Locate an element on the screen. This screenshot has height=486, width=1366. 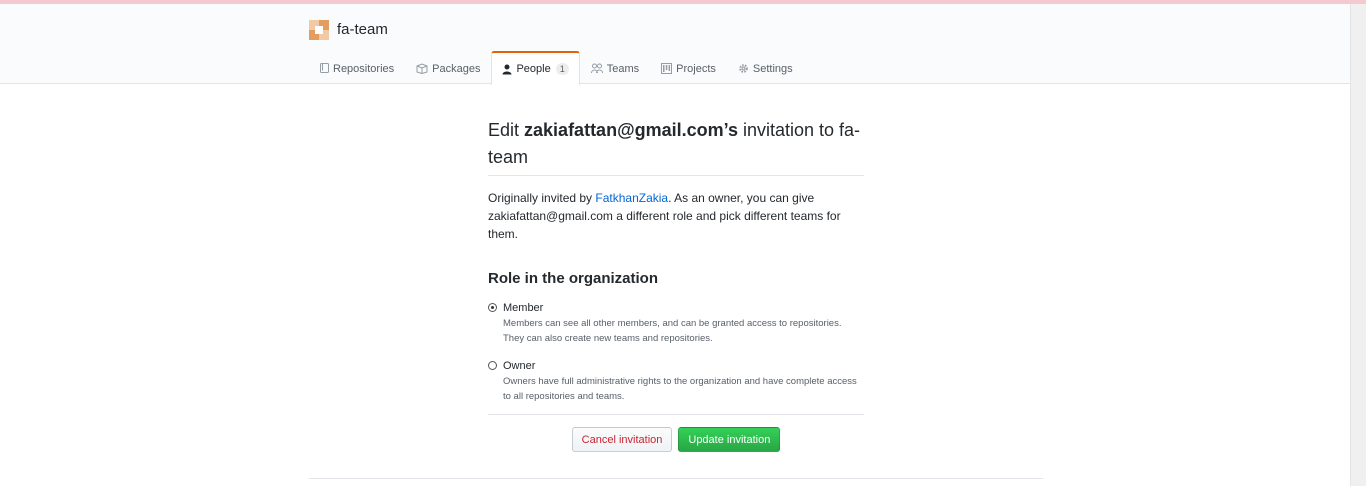
package-icon is located at coordinates (422, 68).